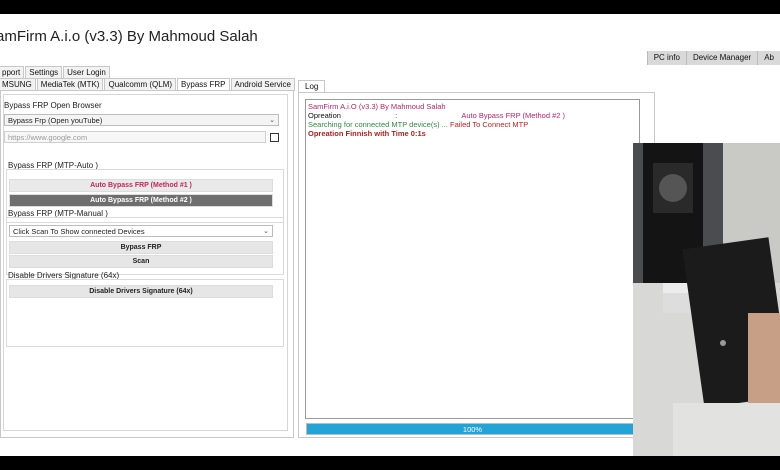 This screenshot has height=470, width=780. What do you see at coordinates (141, 261) in the screenshot?
I see `scan-button: Scan` at bounding box center [141, 261].